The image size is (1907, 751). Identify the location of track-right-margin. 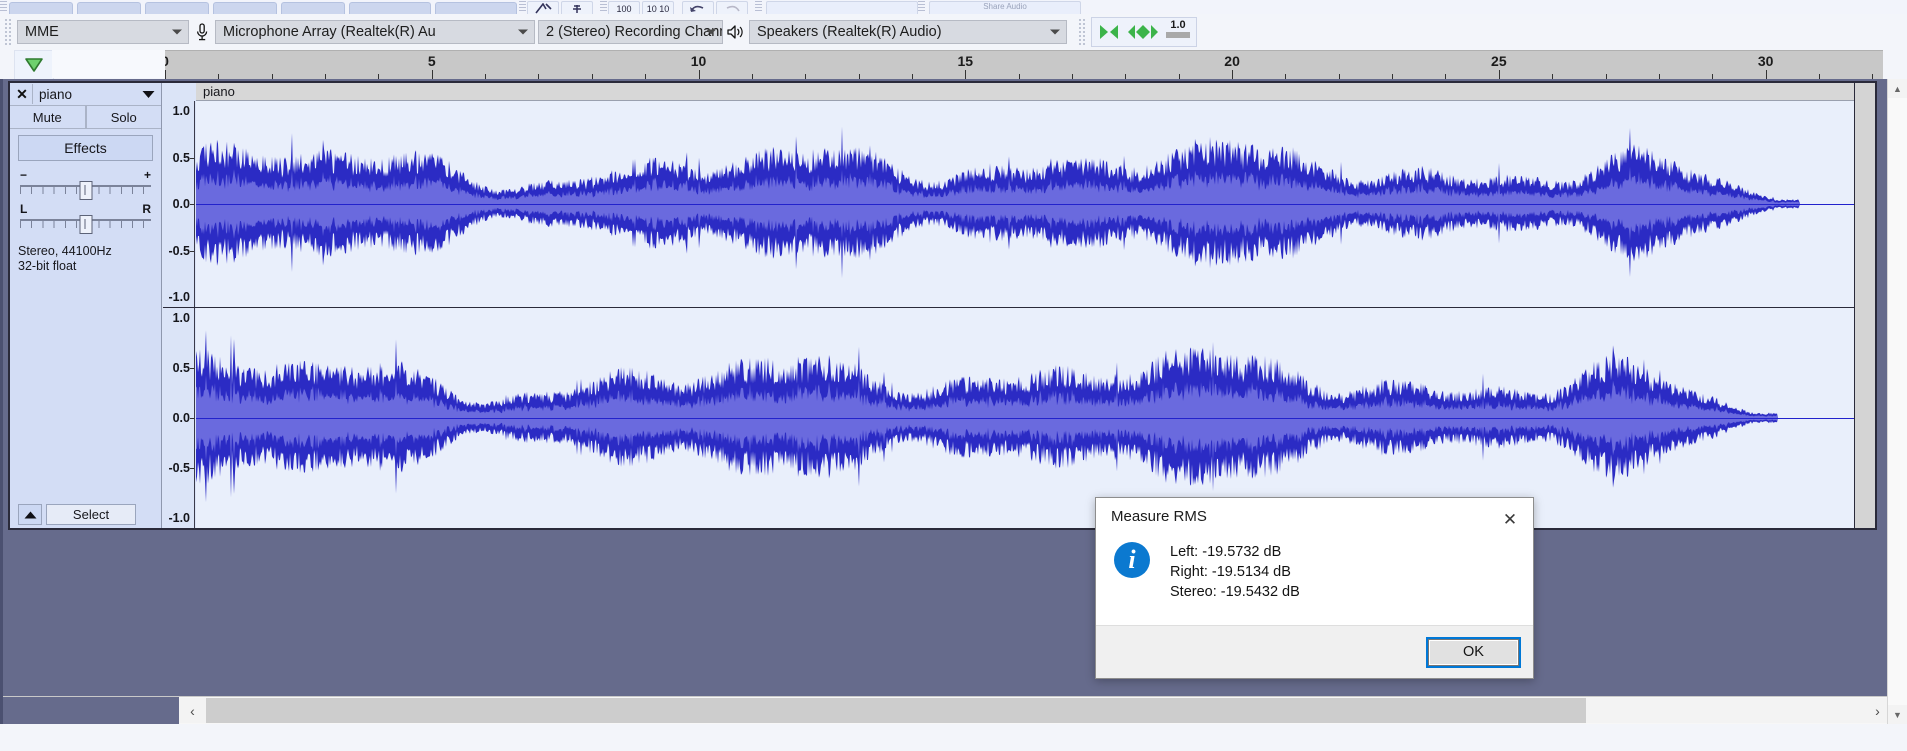
(1864, 305).